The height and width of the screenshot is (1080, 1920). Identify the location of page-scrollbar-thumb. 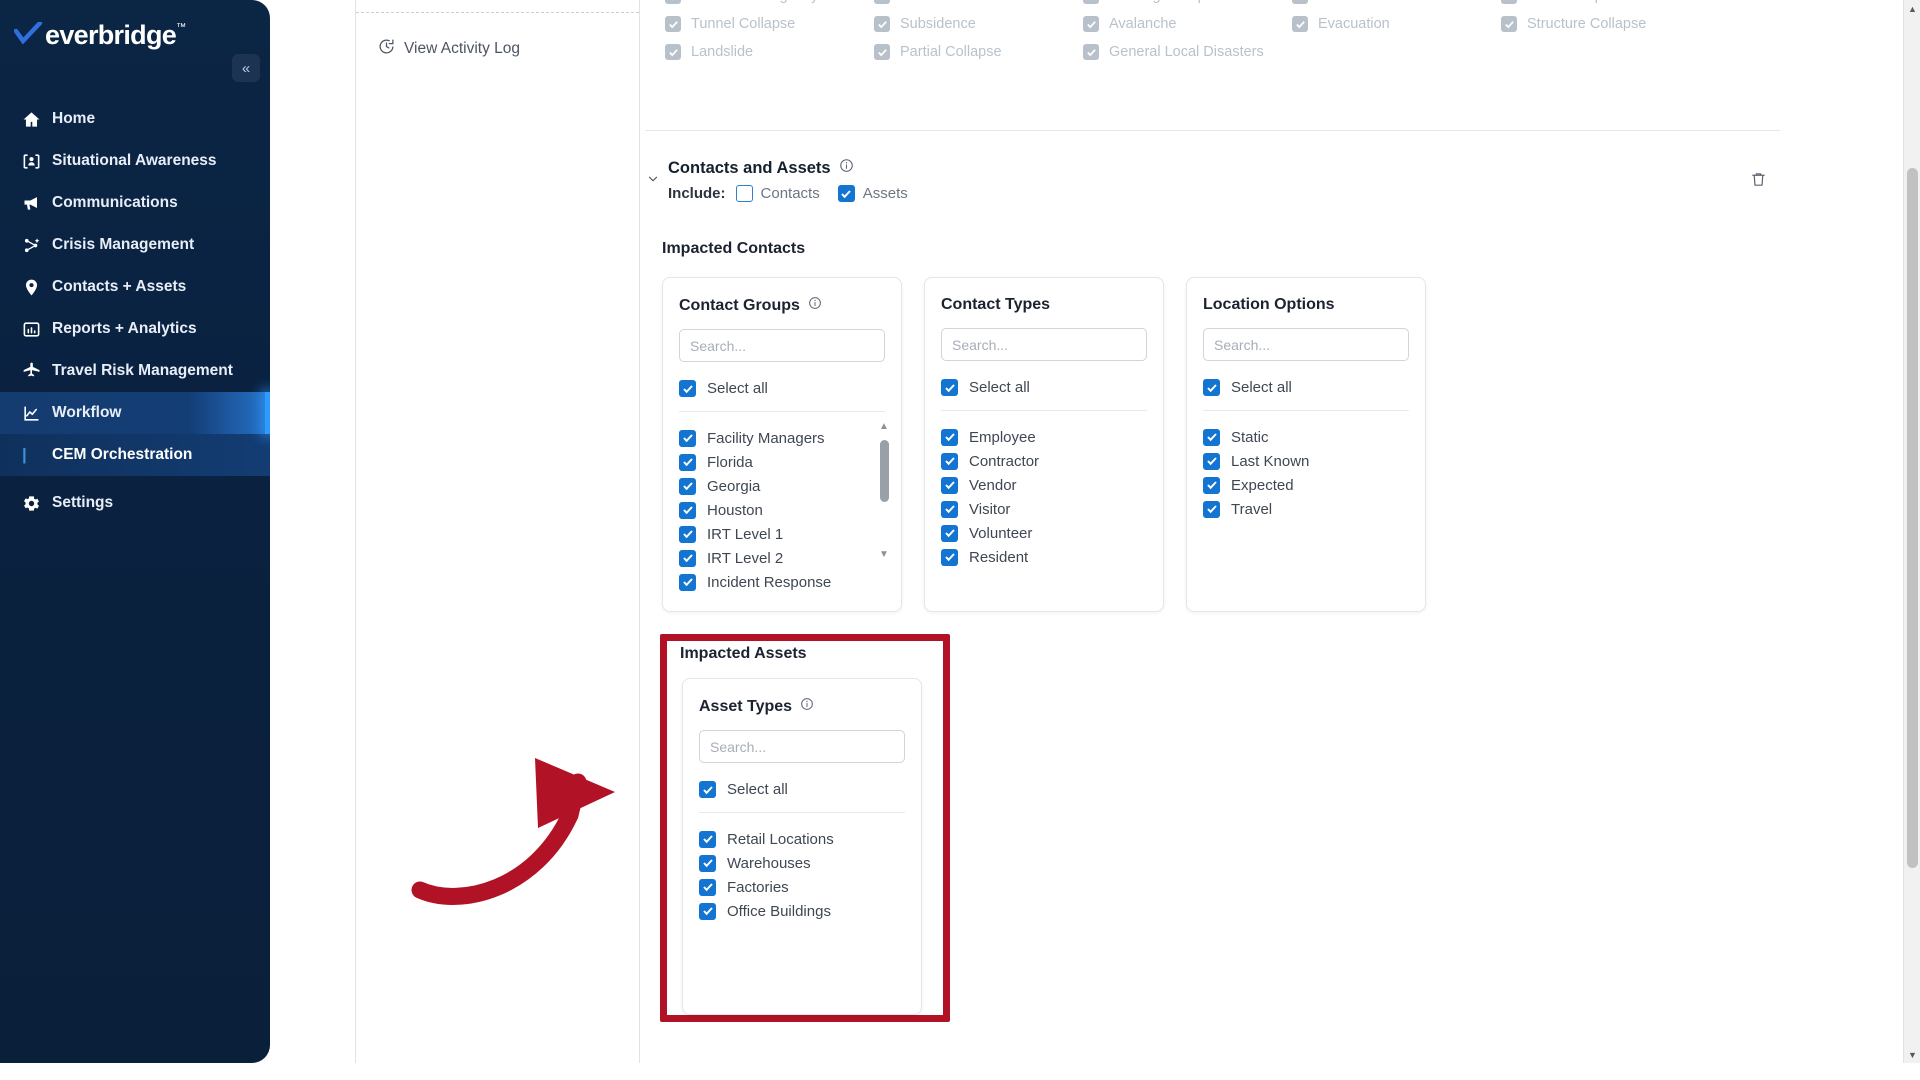
(1912, 518).